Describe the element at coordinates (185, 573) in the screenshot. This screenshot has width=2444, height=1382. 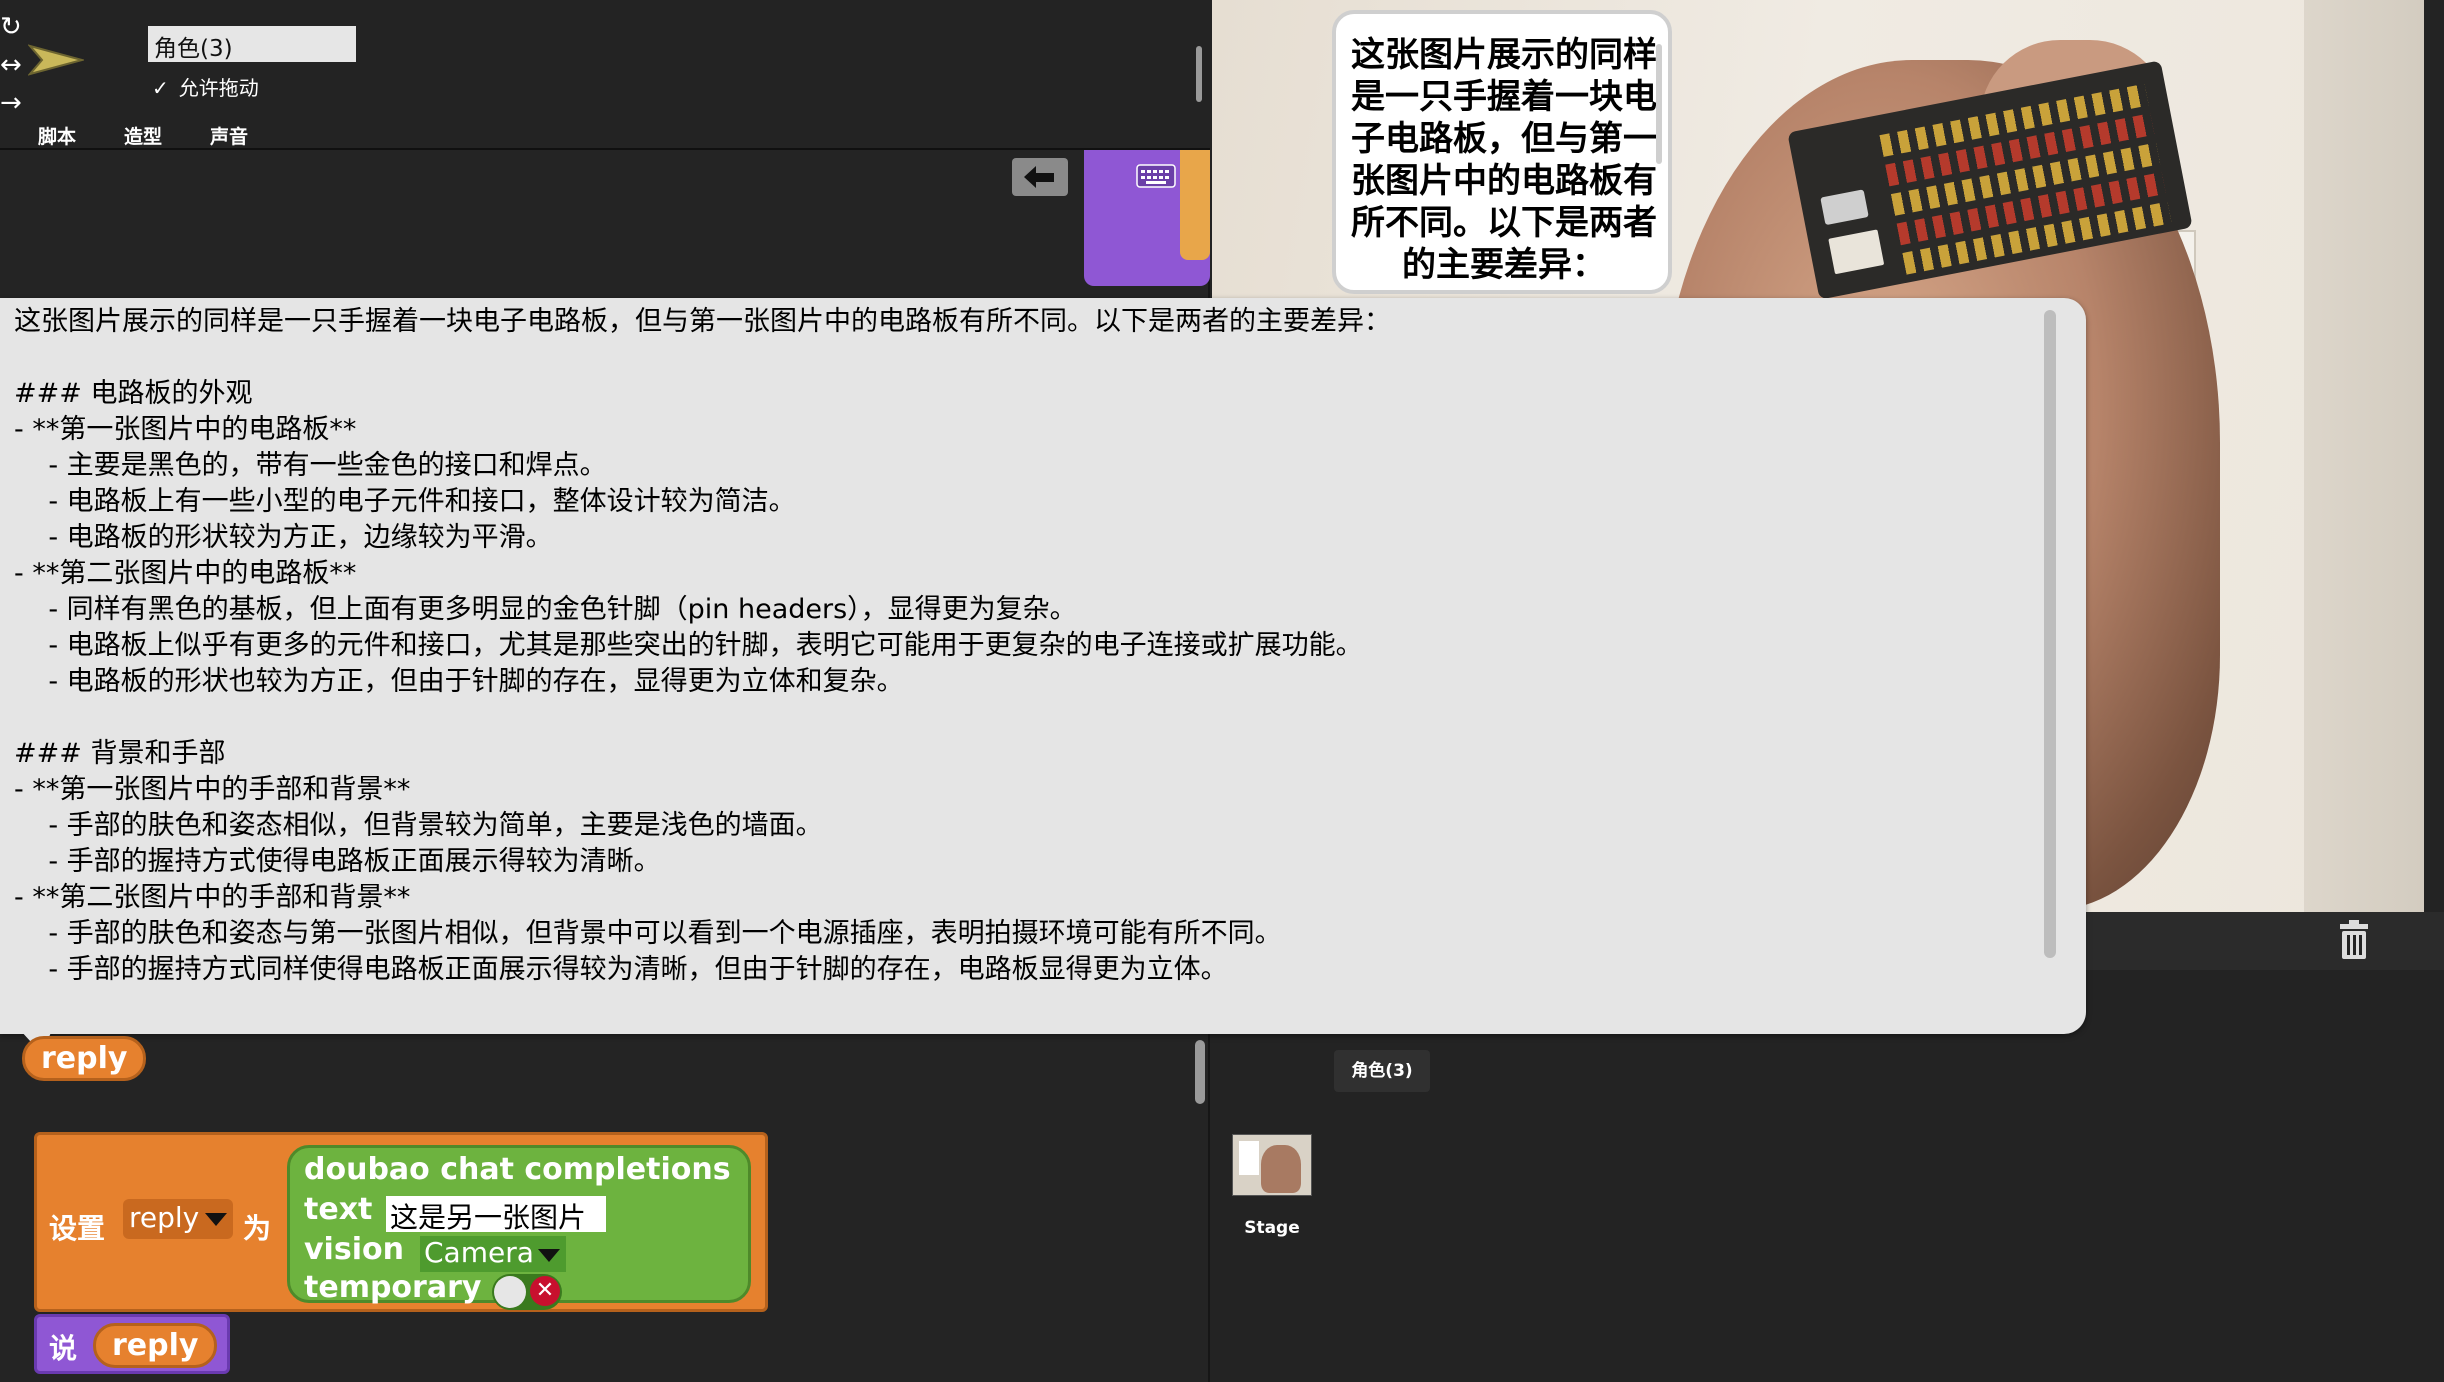
I see `result-line: - **第二张图片中的电路板**` at that location.